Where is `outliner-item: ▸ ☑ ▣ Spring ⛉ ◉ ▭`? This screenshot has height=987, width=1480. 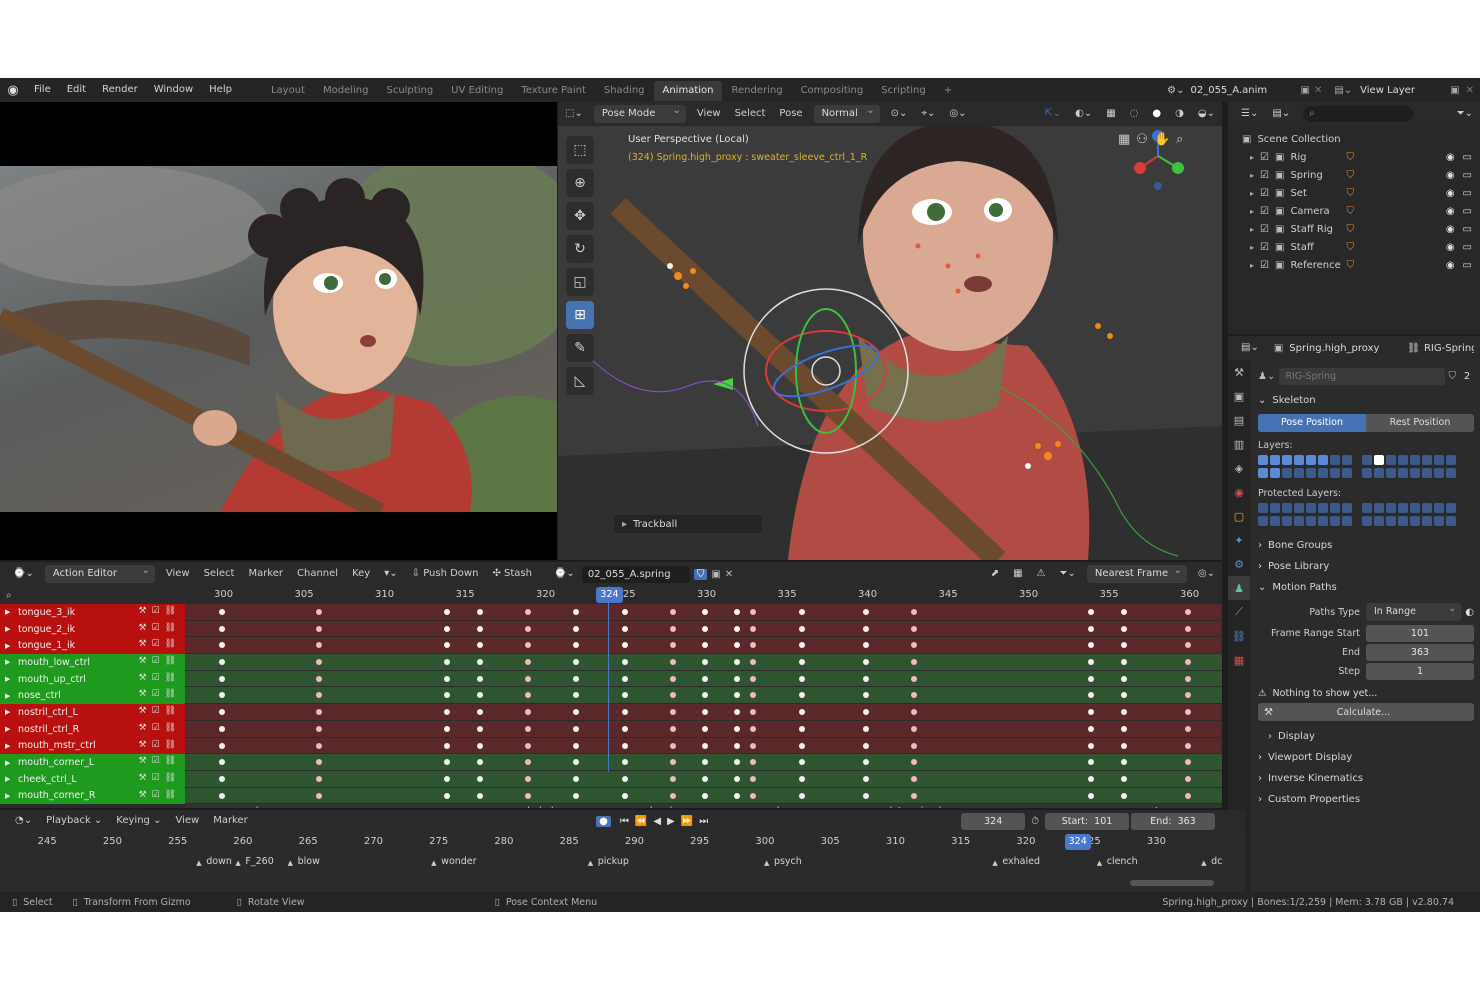 outliner-item: ▸ ☑ ▣ Spring ⛉ ◉ ▭ is located at coordinates (1361, 175).